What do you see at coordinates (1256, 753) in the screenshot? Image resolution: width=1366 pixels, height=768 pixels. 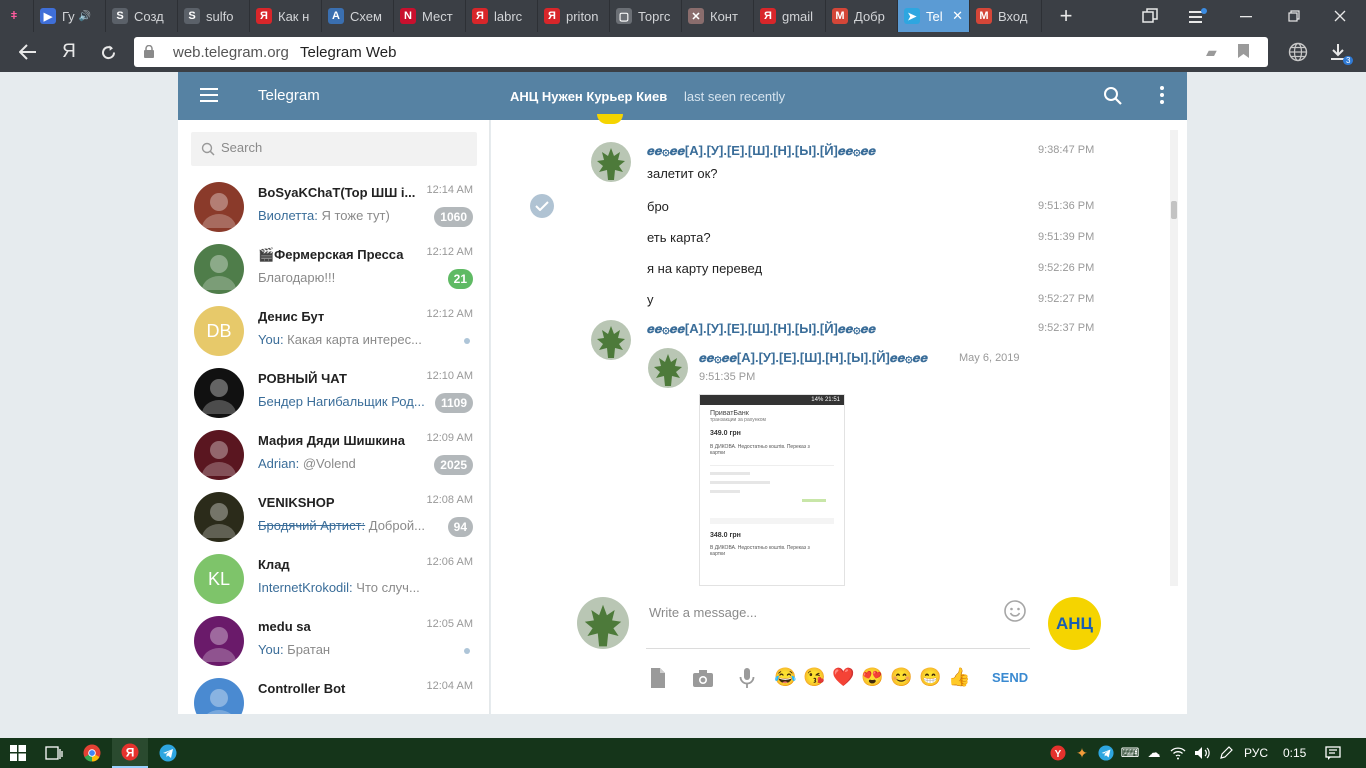 I see `keyboard-language: РУС` at bounding box center [1256, 753].